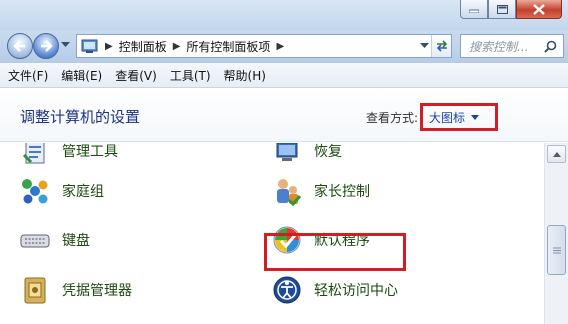 This screenshot has height=324, width=568. I want to click on back-button, so click(20, 46).